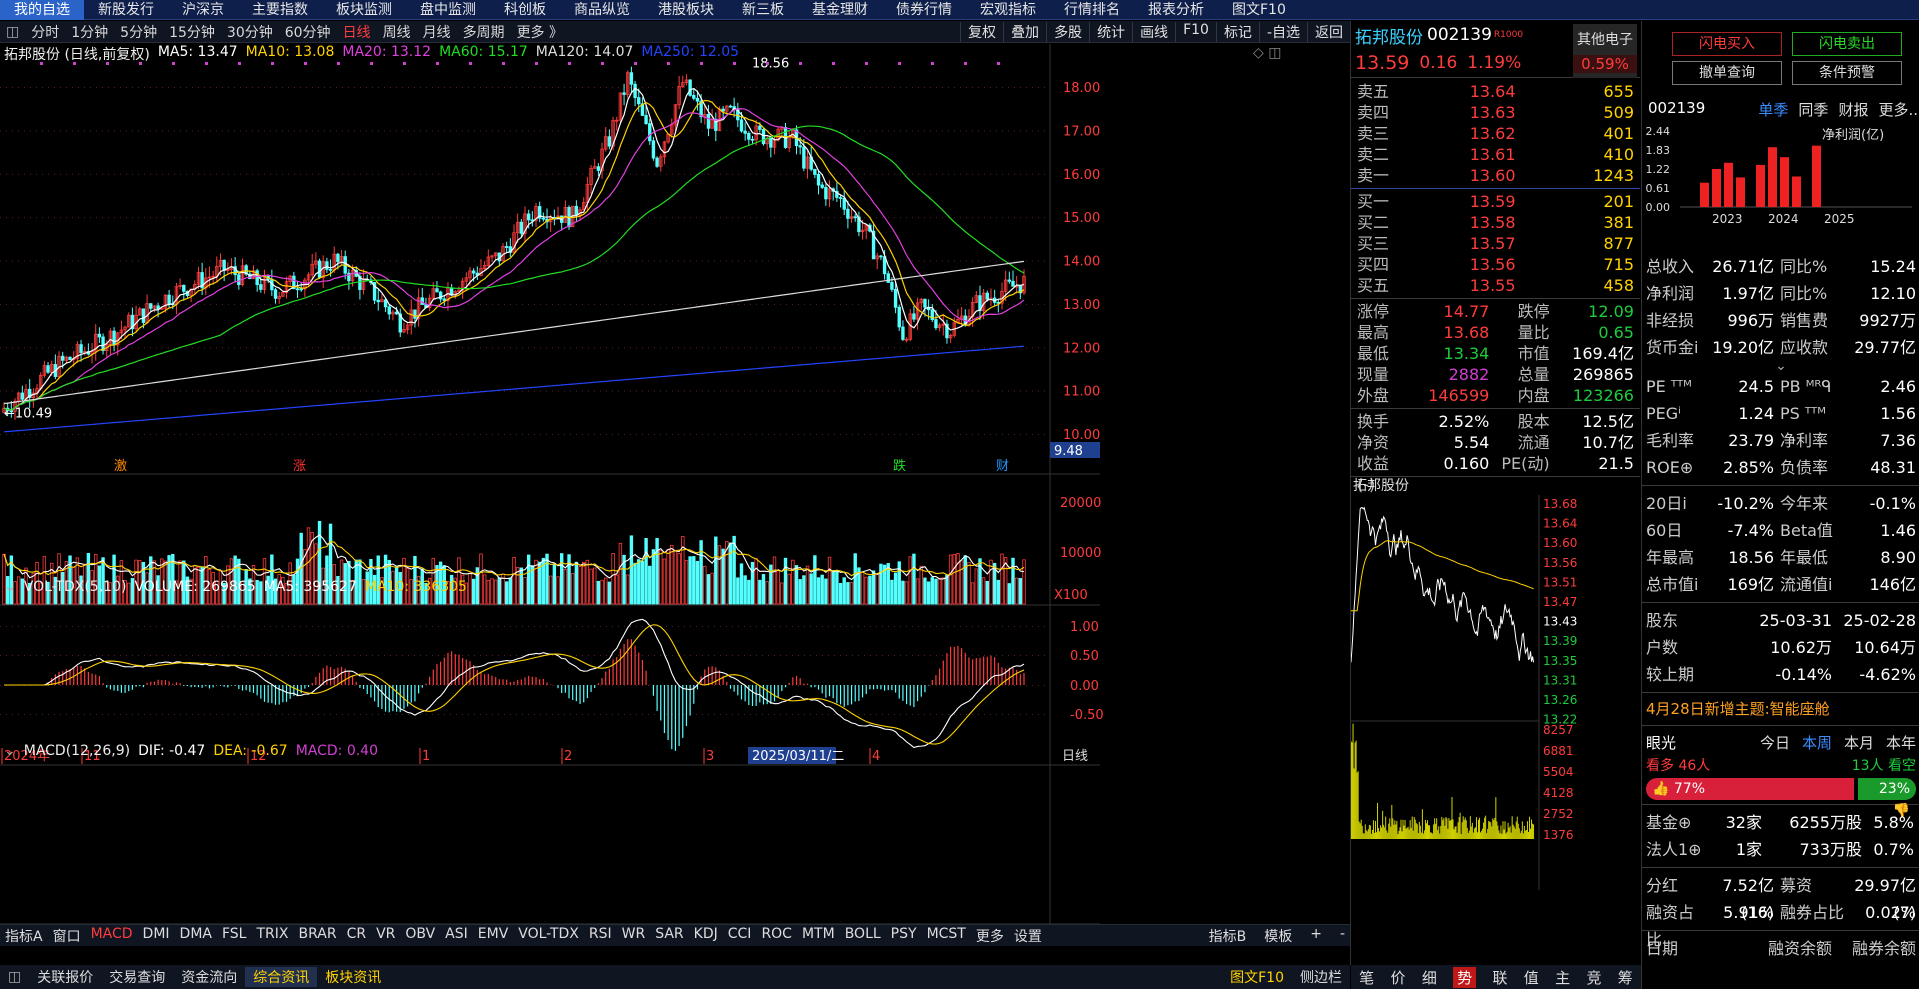 The height and width of the screenshot is (989, 1919). Describe the element at coordinates (863, 936) in the screenshot. I see `indicator-tab-20: BOLL` at that location.